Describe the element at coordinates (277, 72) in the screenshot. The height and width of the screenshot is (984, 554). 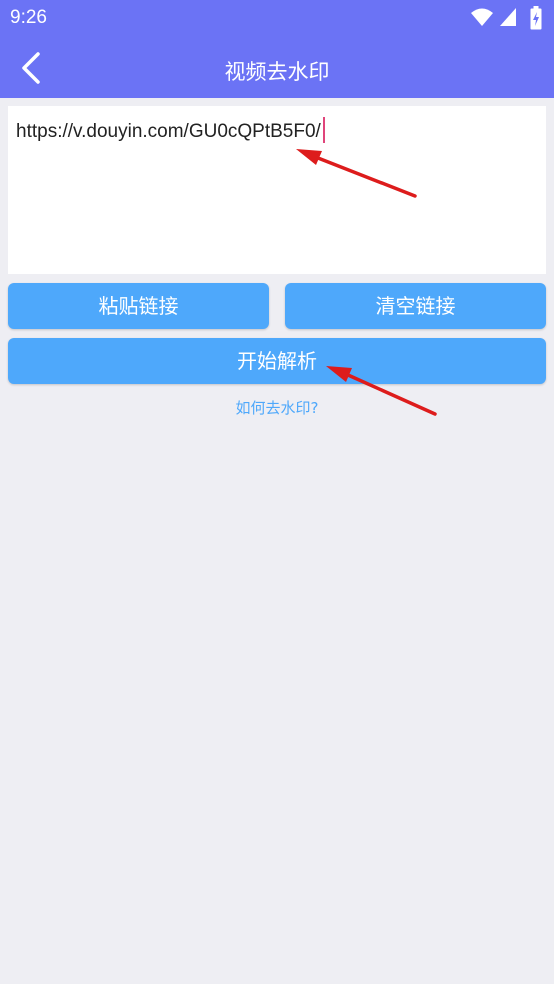
I see `page-title: 视频去水印` at that location.